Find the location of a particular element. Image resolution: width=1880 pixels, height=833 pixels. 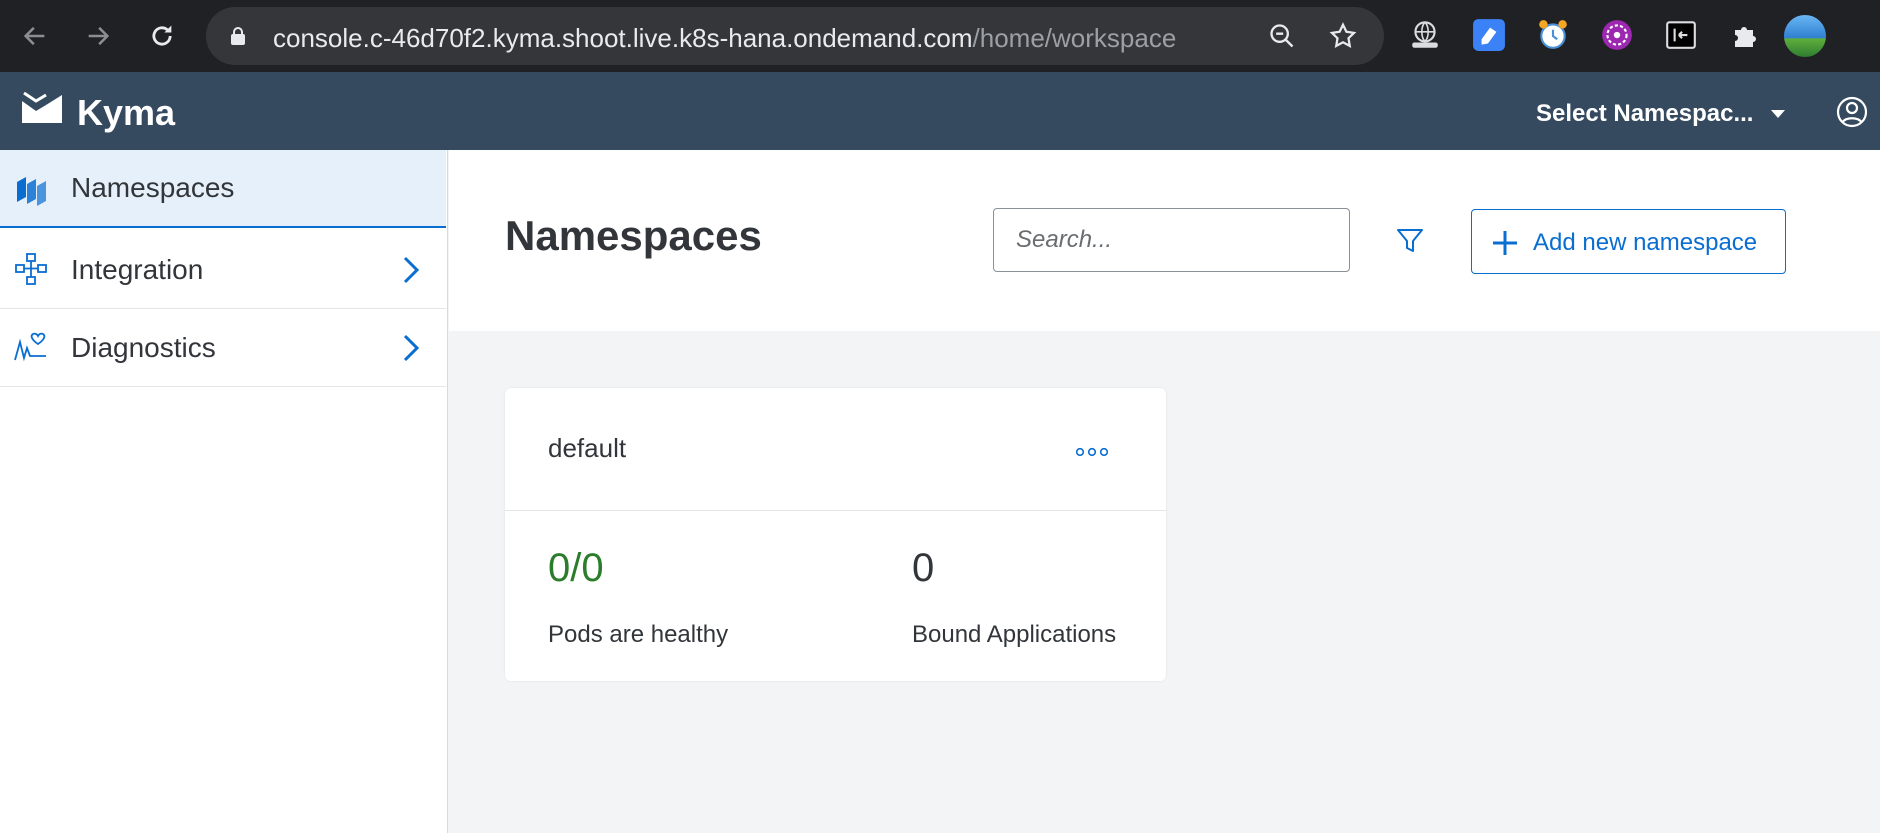

more-options-icon is located at coordinates (1092, 452).